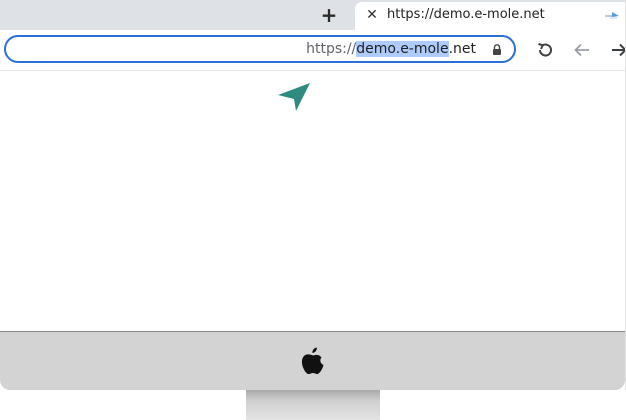  I want to click on tab-close-icon: ✕, so click(372, 15).